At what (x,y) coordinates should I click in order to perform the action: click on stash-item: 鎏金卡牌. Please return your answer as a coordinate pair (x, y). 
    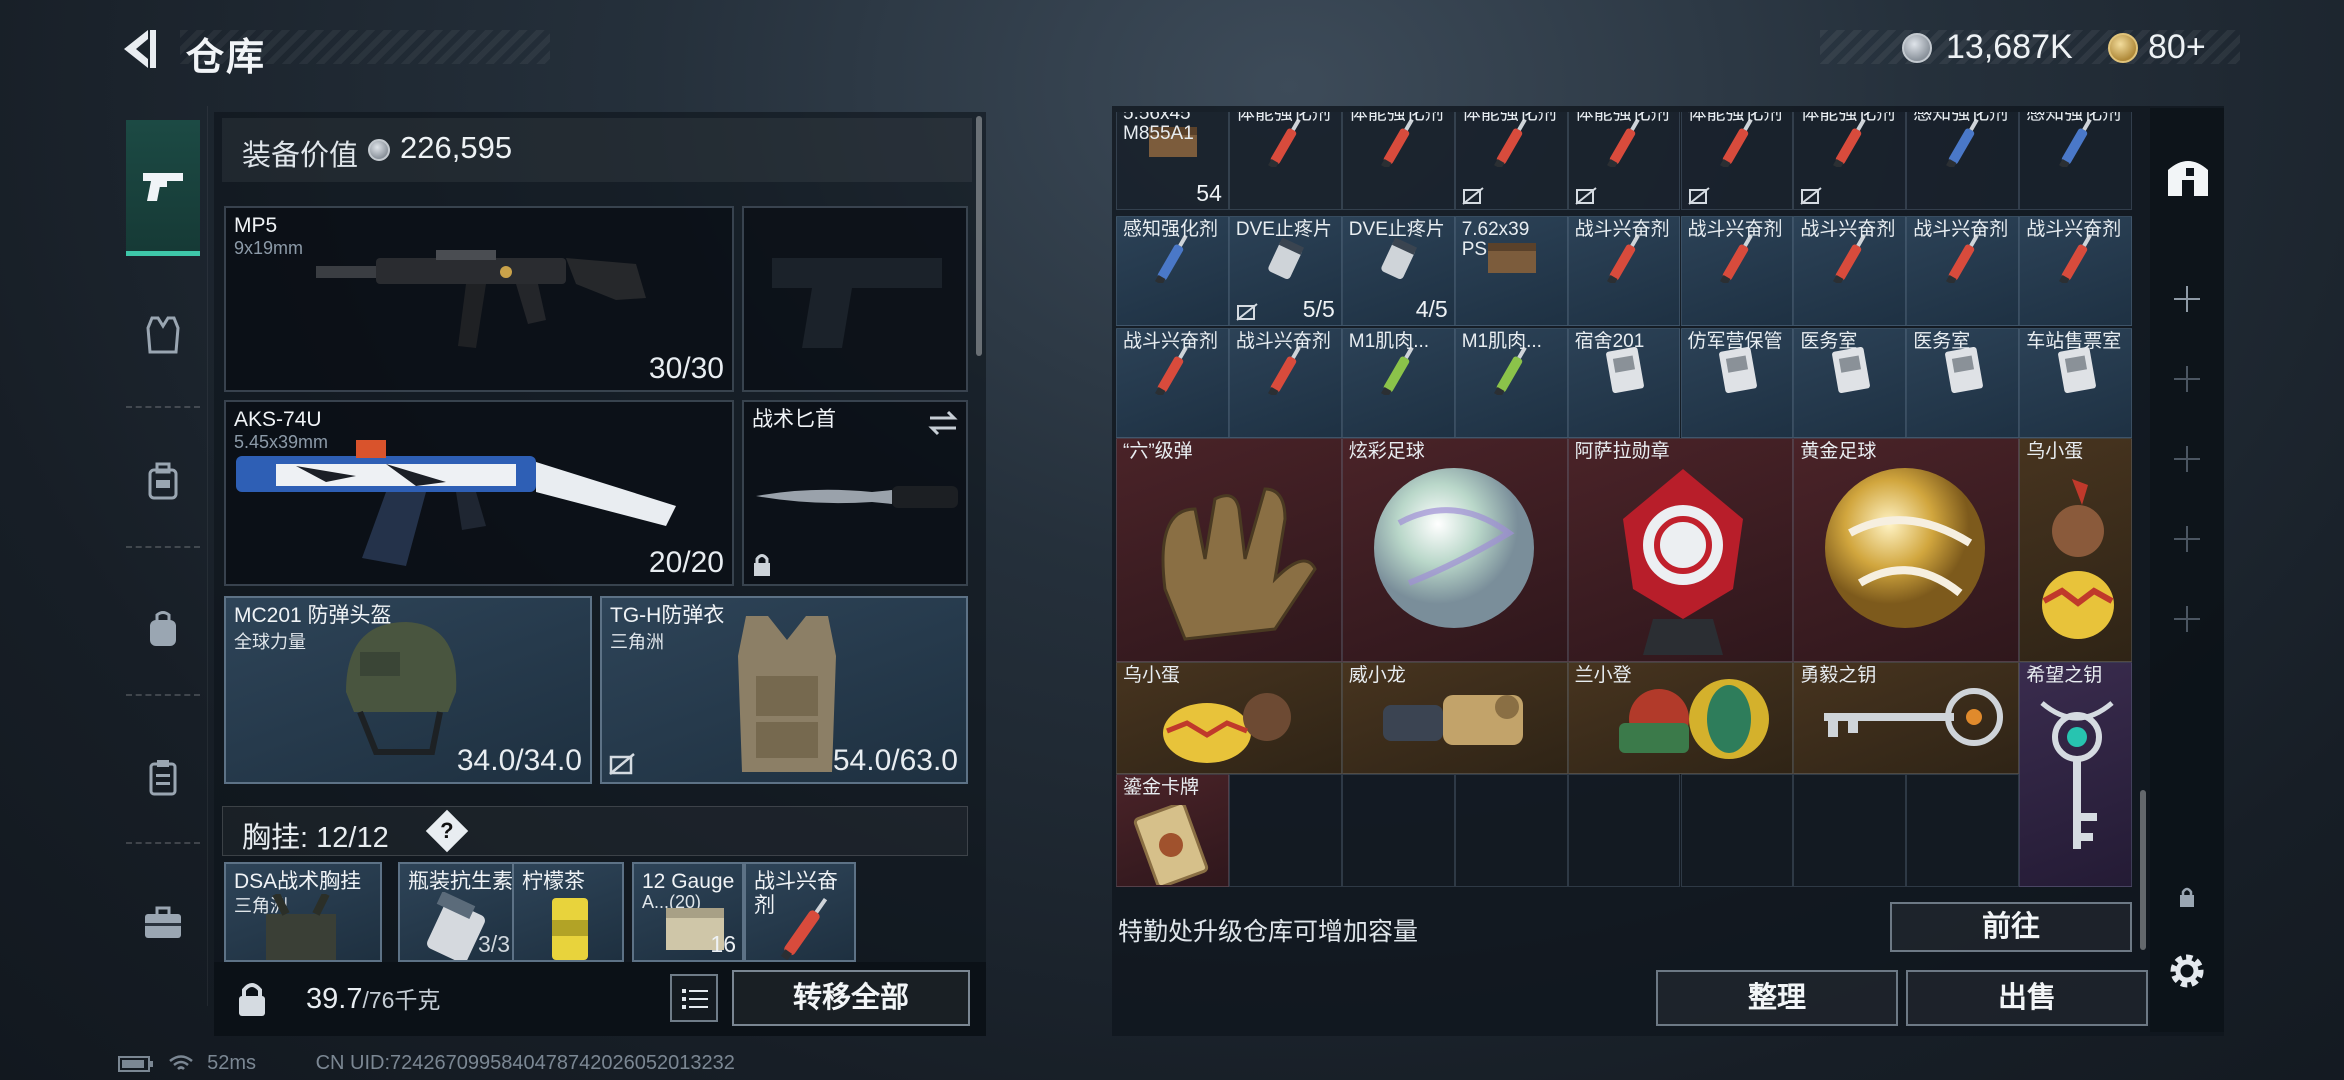
    Looking at the image, I should click on (1172, 830).